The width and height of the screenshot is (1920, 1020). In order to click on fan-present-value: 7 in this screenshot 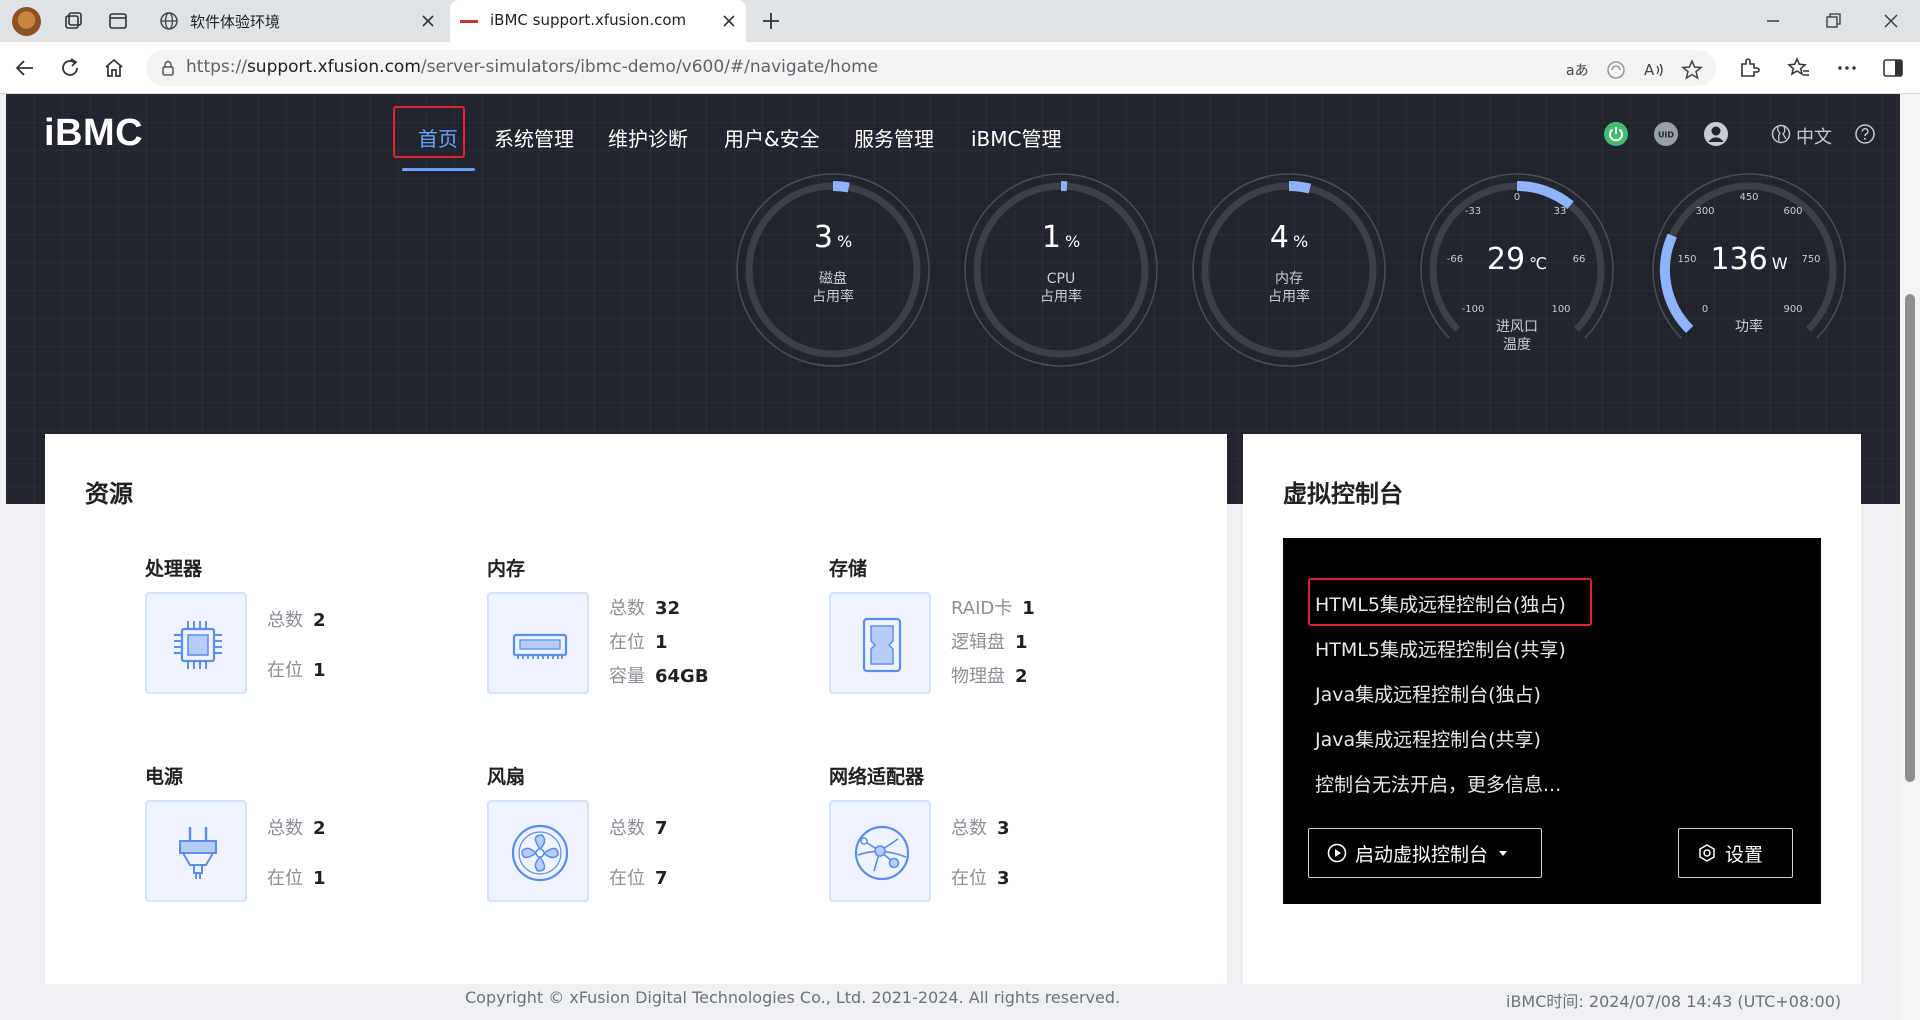, I will do `click(661, 878)`.